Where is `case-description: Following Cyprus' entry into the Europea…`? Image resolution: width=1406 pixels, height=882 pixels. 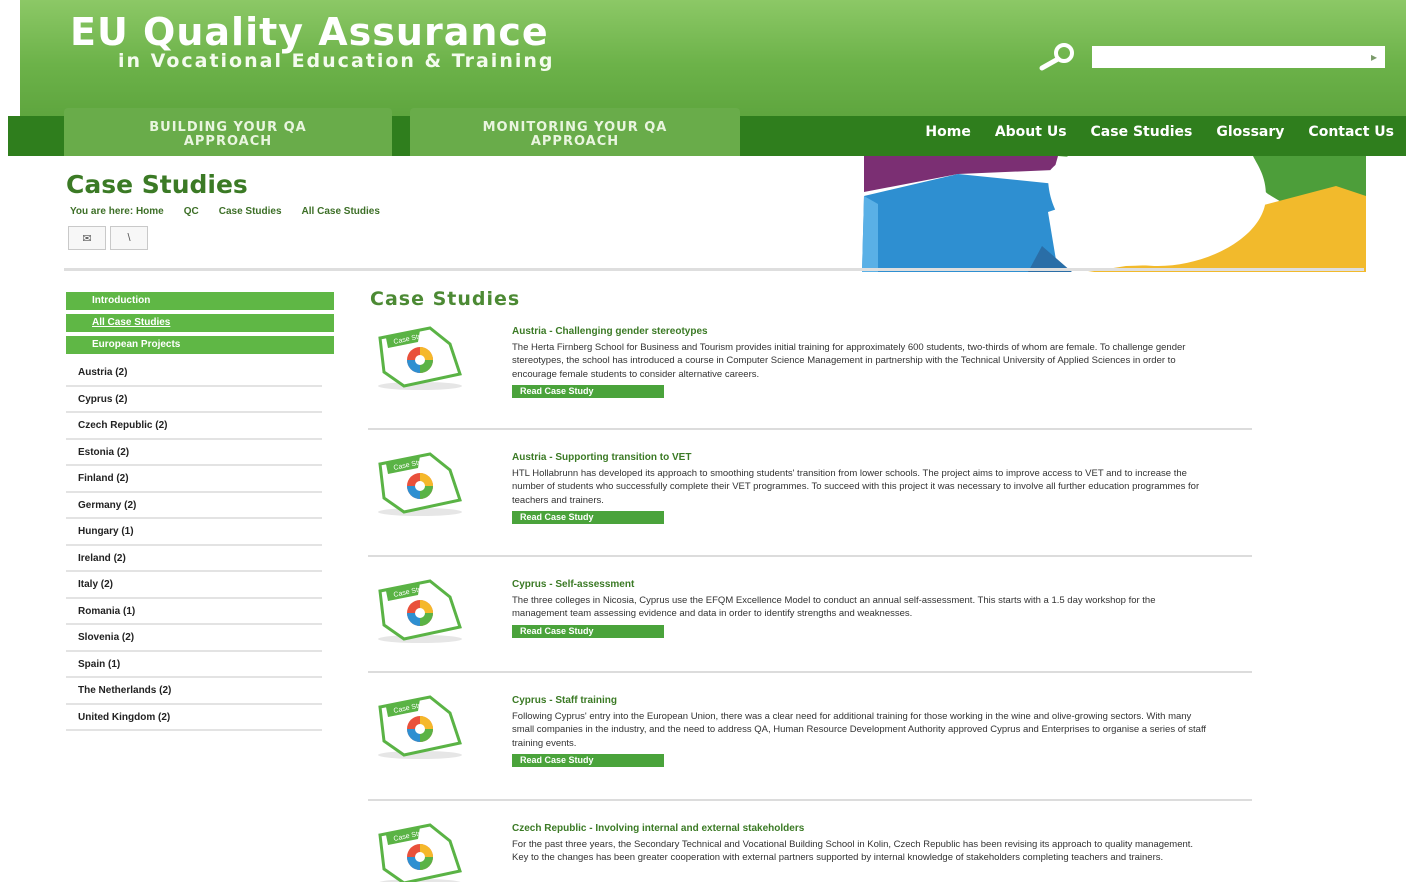 case-description: Following Cyprus' entry into the Europea… is located at coordinates (859, 730).